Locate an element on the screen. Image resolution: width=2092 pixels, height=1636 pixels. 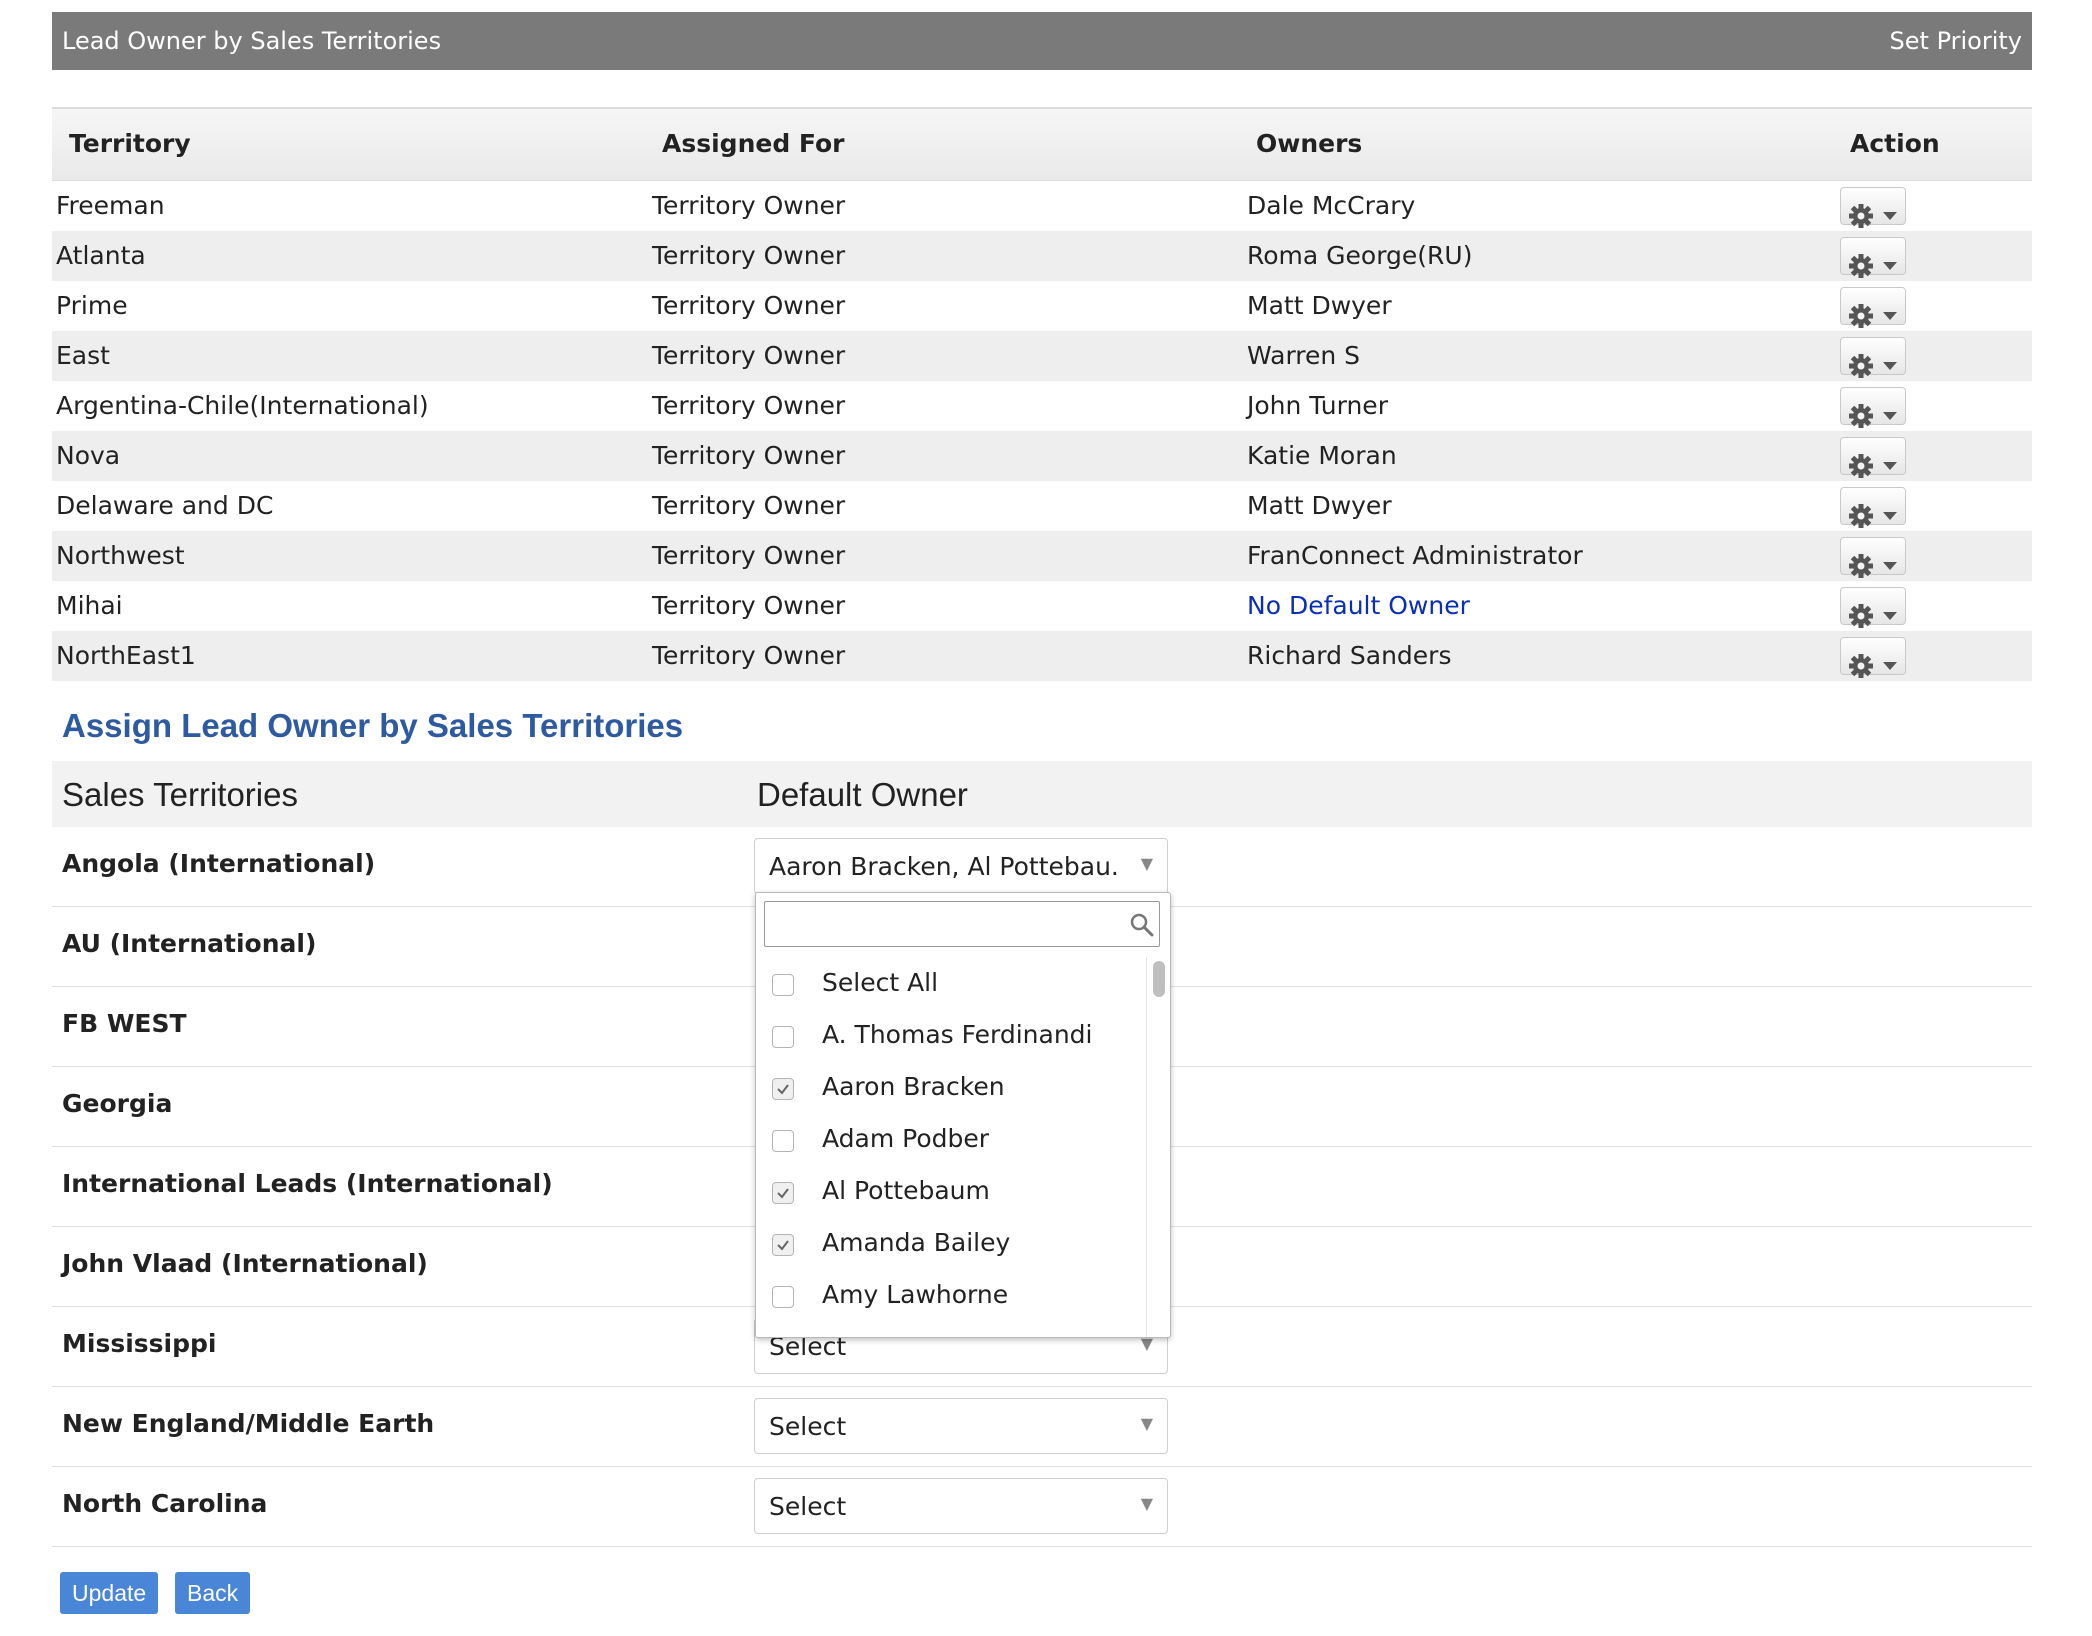
territory-label: New England/Middle Earth is located at coordinates (248, 1423).